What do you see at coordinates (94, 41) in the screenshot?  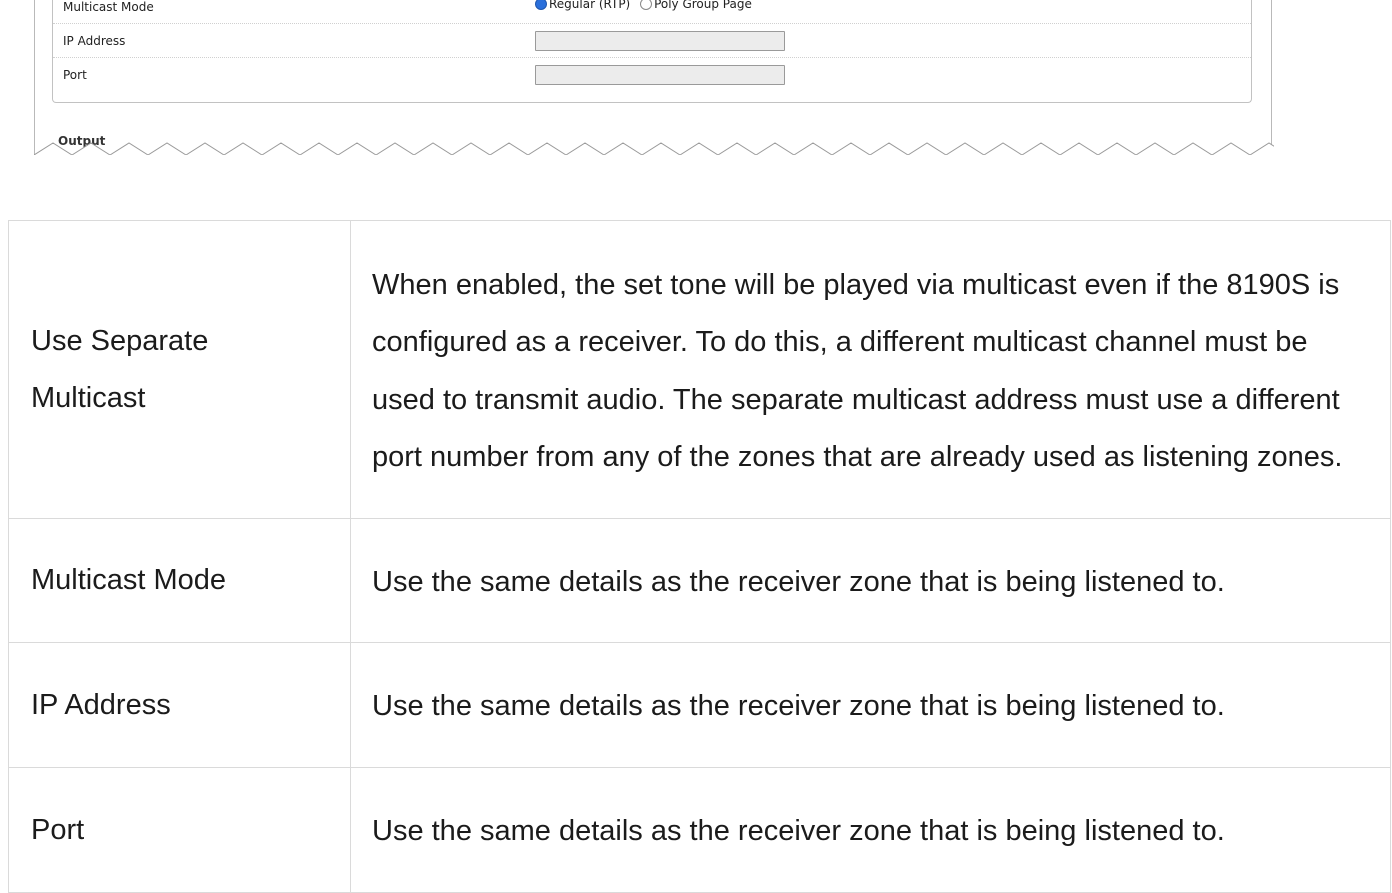 I see `ip-address-label: IP Address` at bounding box center [94, 41].